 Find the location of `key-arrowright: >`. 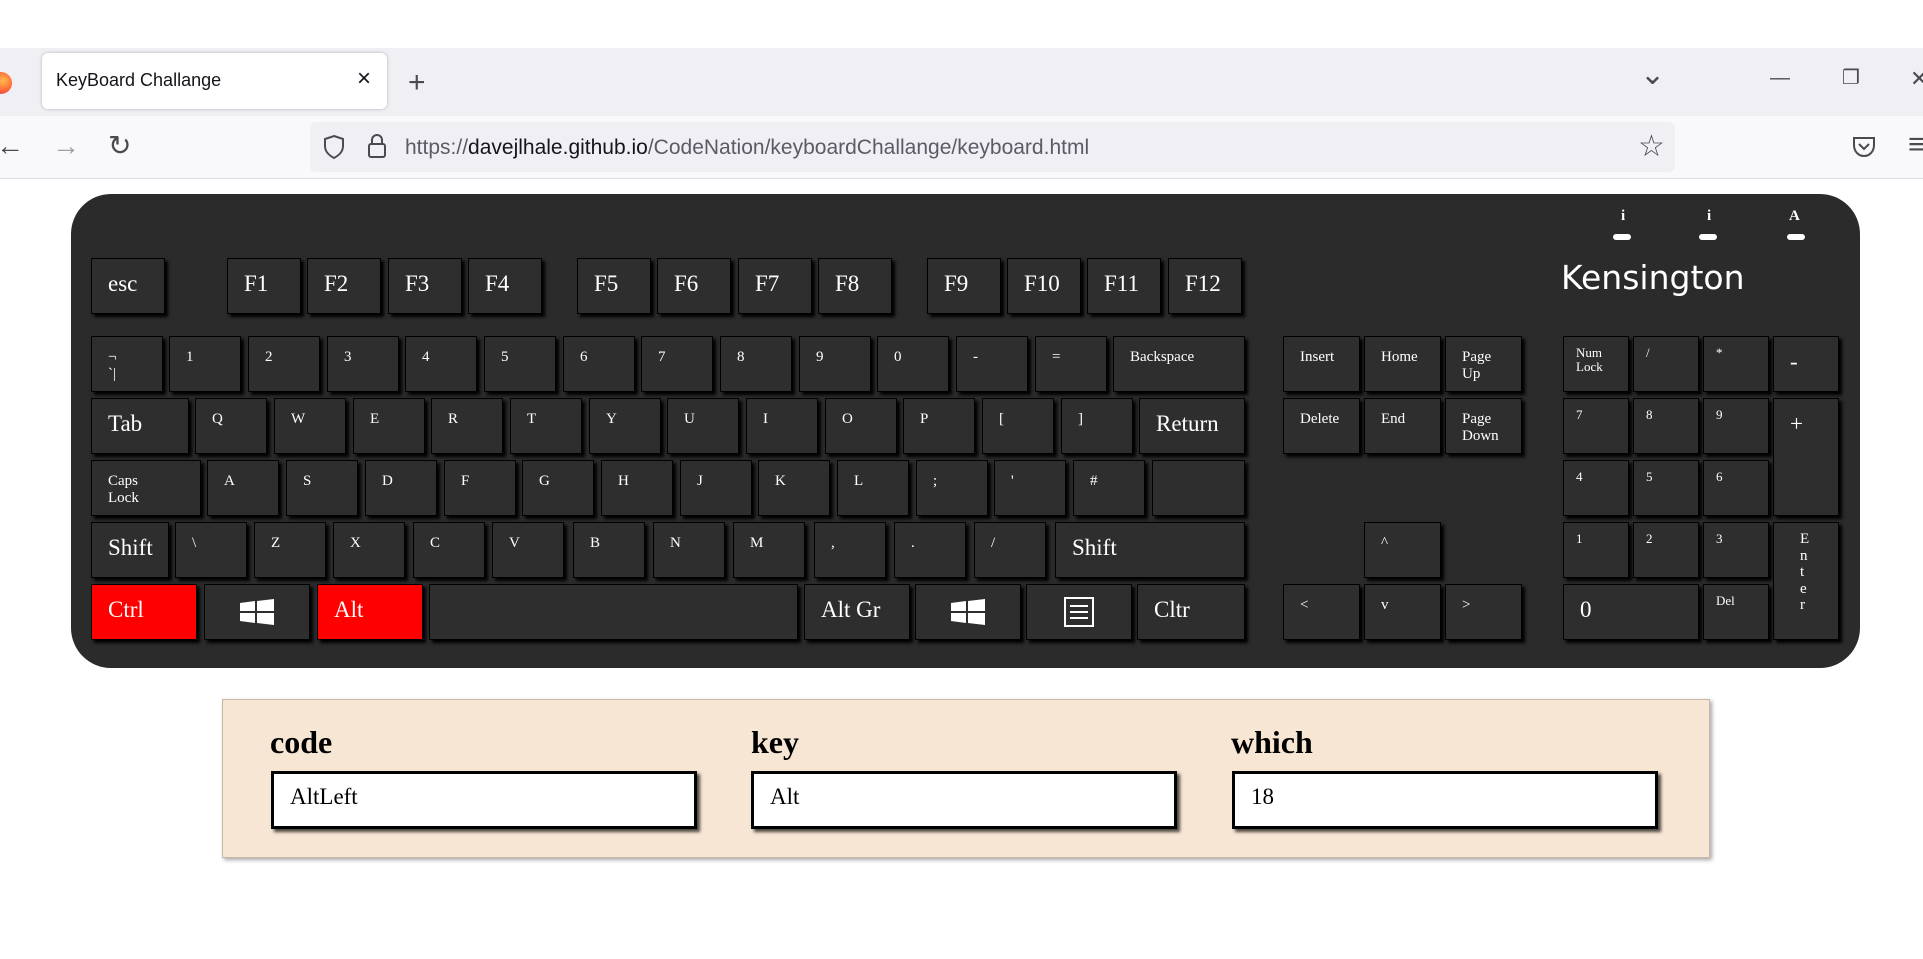

key-arrowright: > is located at coordinates (1483, 612).